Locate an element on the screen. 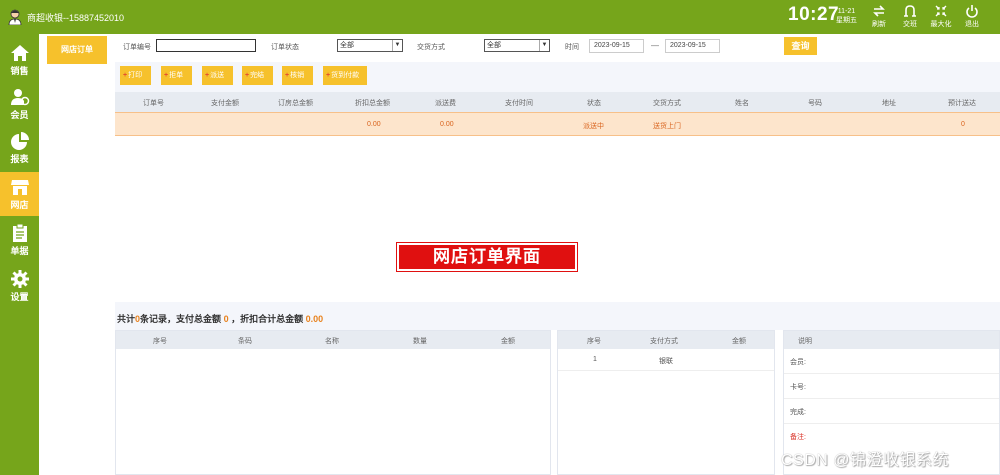 The image size is (1000, 475). refresh-button: 刷新 is located at coordinates (879, 16).